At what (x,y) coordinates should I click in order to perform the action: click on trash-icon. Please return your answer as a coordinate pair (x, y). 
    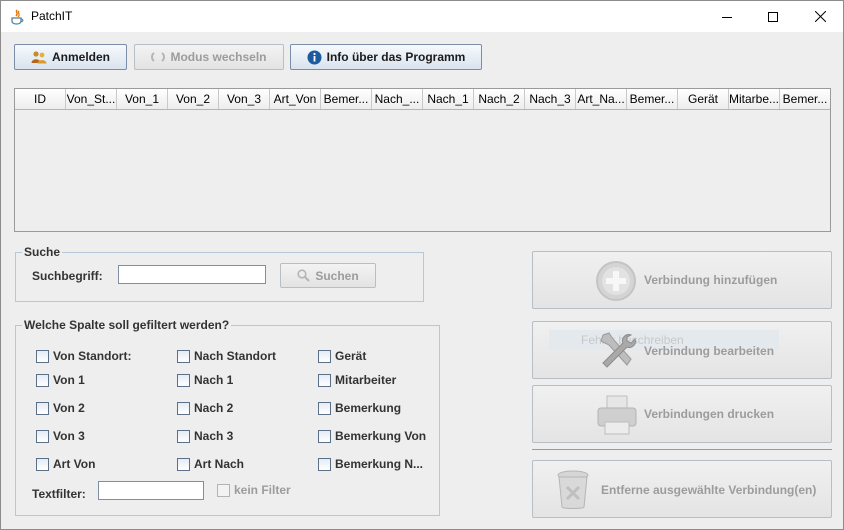
    Looking at the image, I should click on (573, 491).